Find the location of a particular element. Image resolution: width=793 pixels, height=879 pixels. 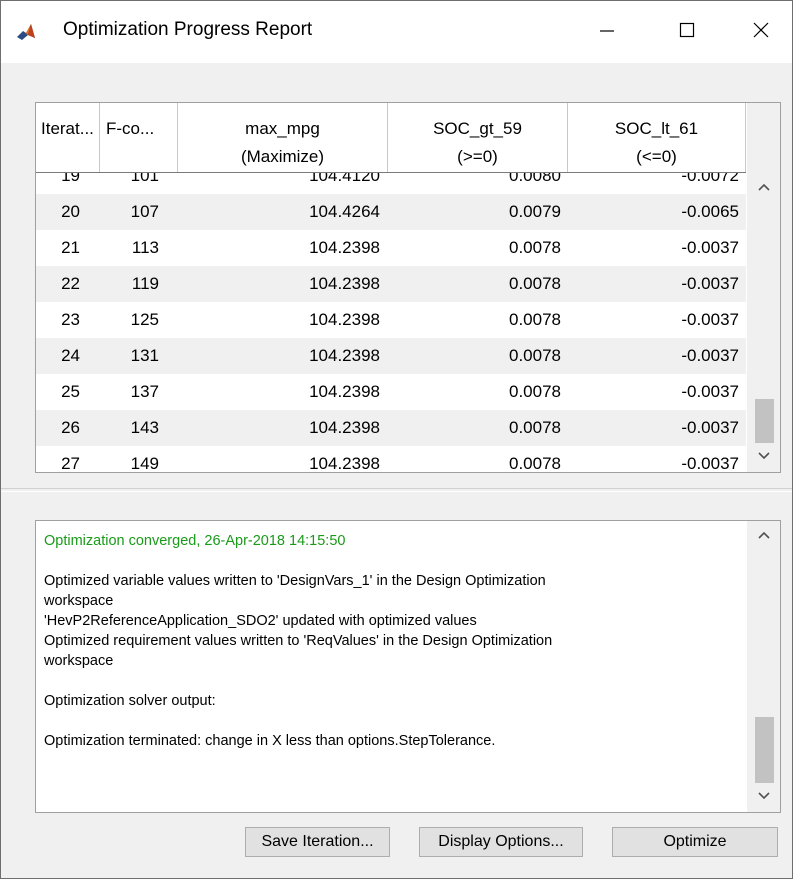

table-cell: 119 is located at coordinates (145, 283).